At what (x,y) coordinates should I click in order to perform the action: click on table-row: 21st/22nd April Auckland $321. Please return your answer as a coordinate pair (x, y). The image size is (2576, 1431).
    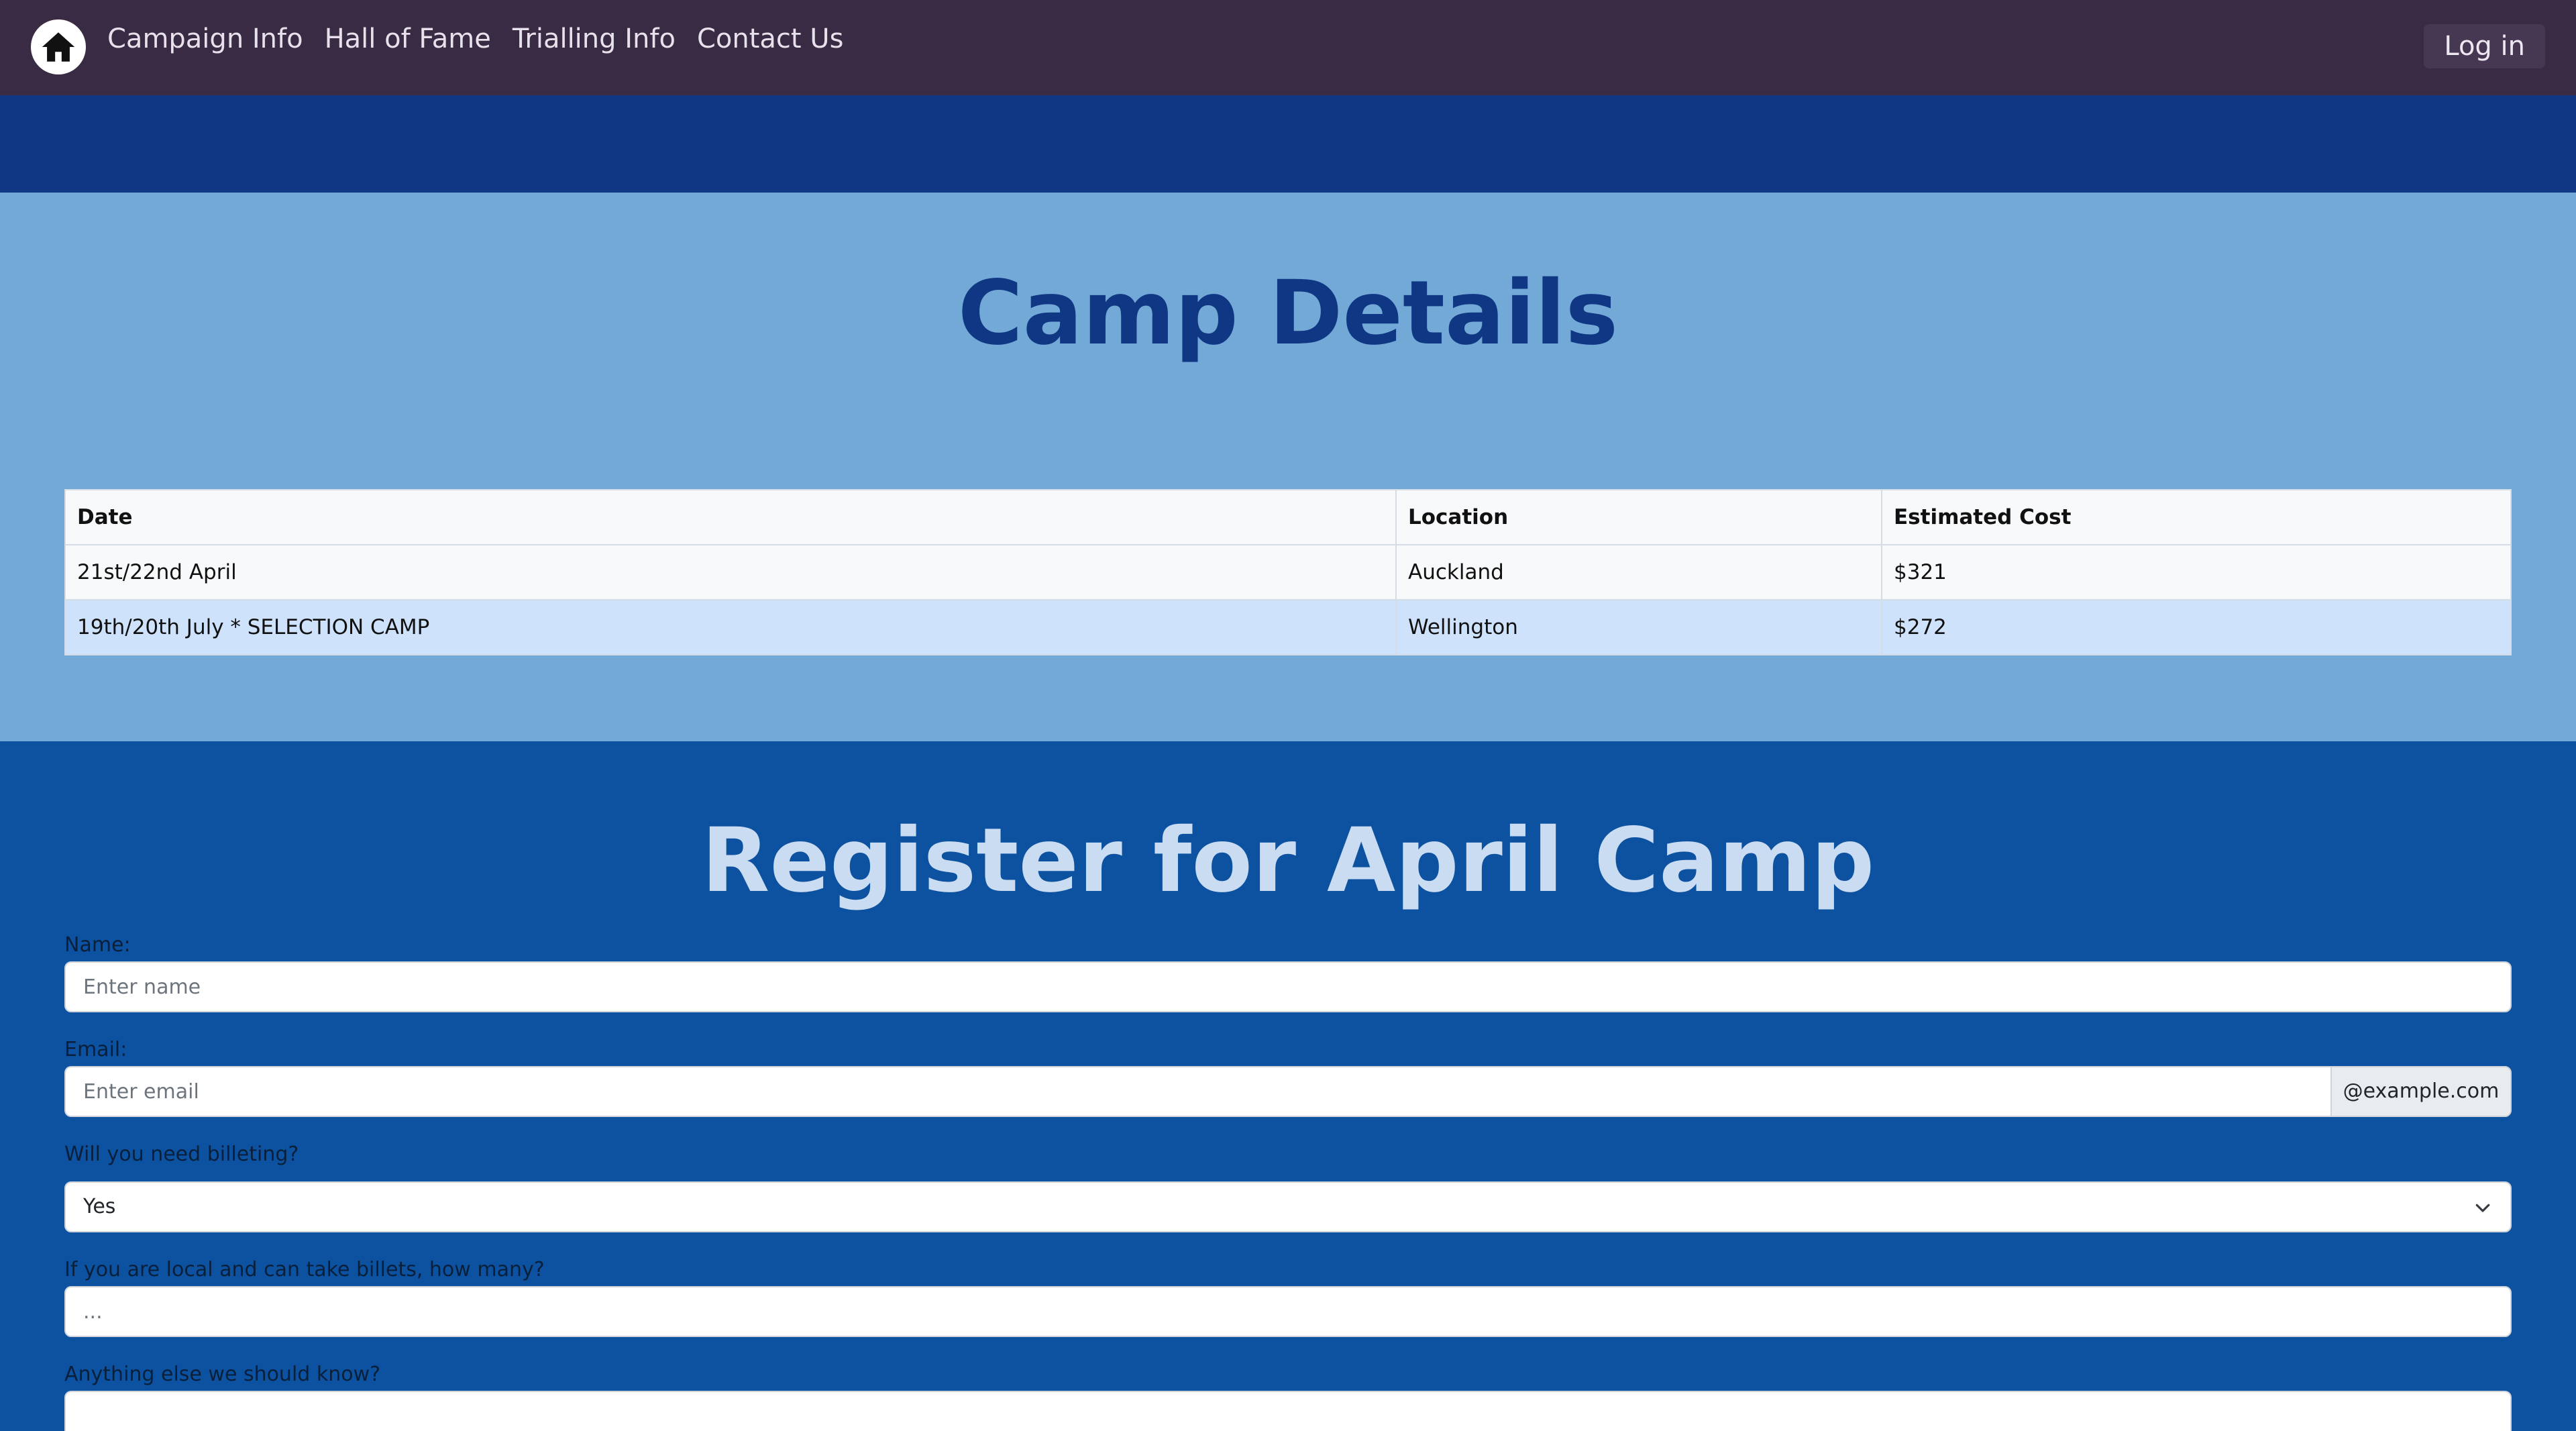
    Looking at the image, I should click on (1288, 572).